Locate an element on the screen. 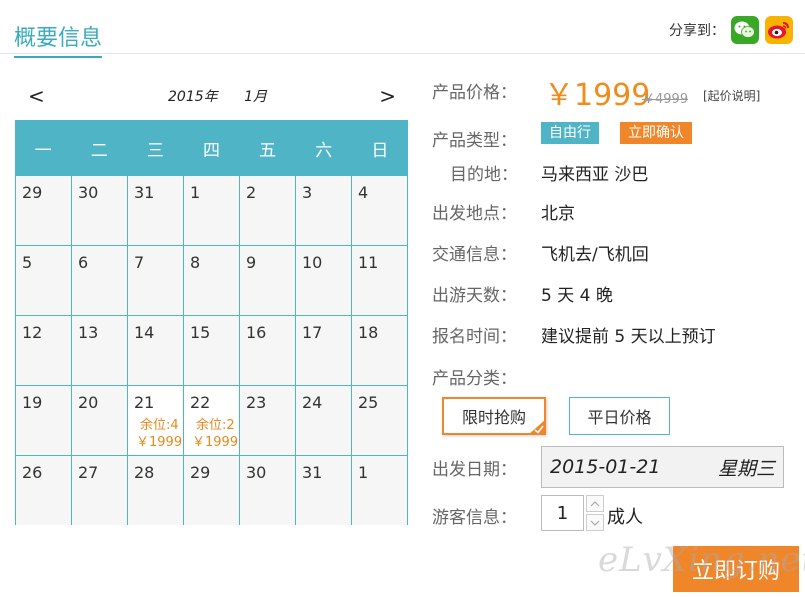  calendar-day: 15 is located at coordinates (212, 350).